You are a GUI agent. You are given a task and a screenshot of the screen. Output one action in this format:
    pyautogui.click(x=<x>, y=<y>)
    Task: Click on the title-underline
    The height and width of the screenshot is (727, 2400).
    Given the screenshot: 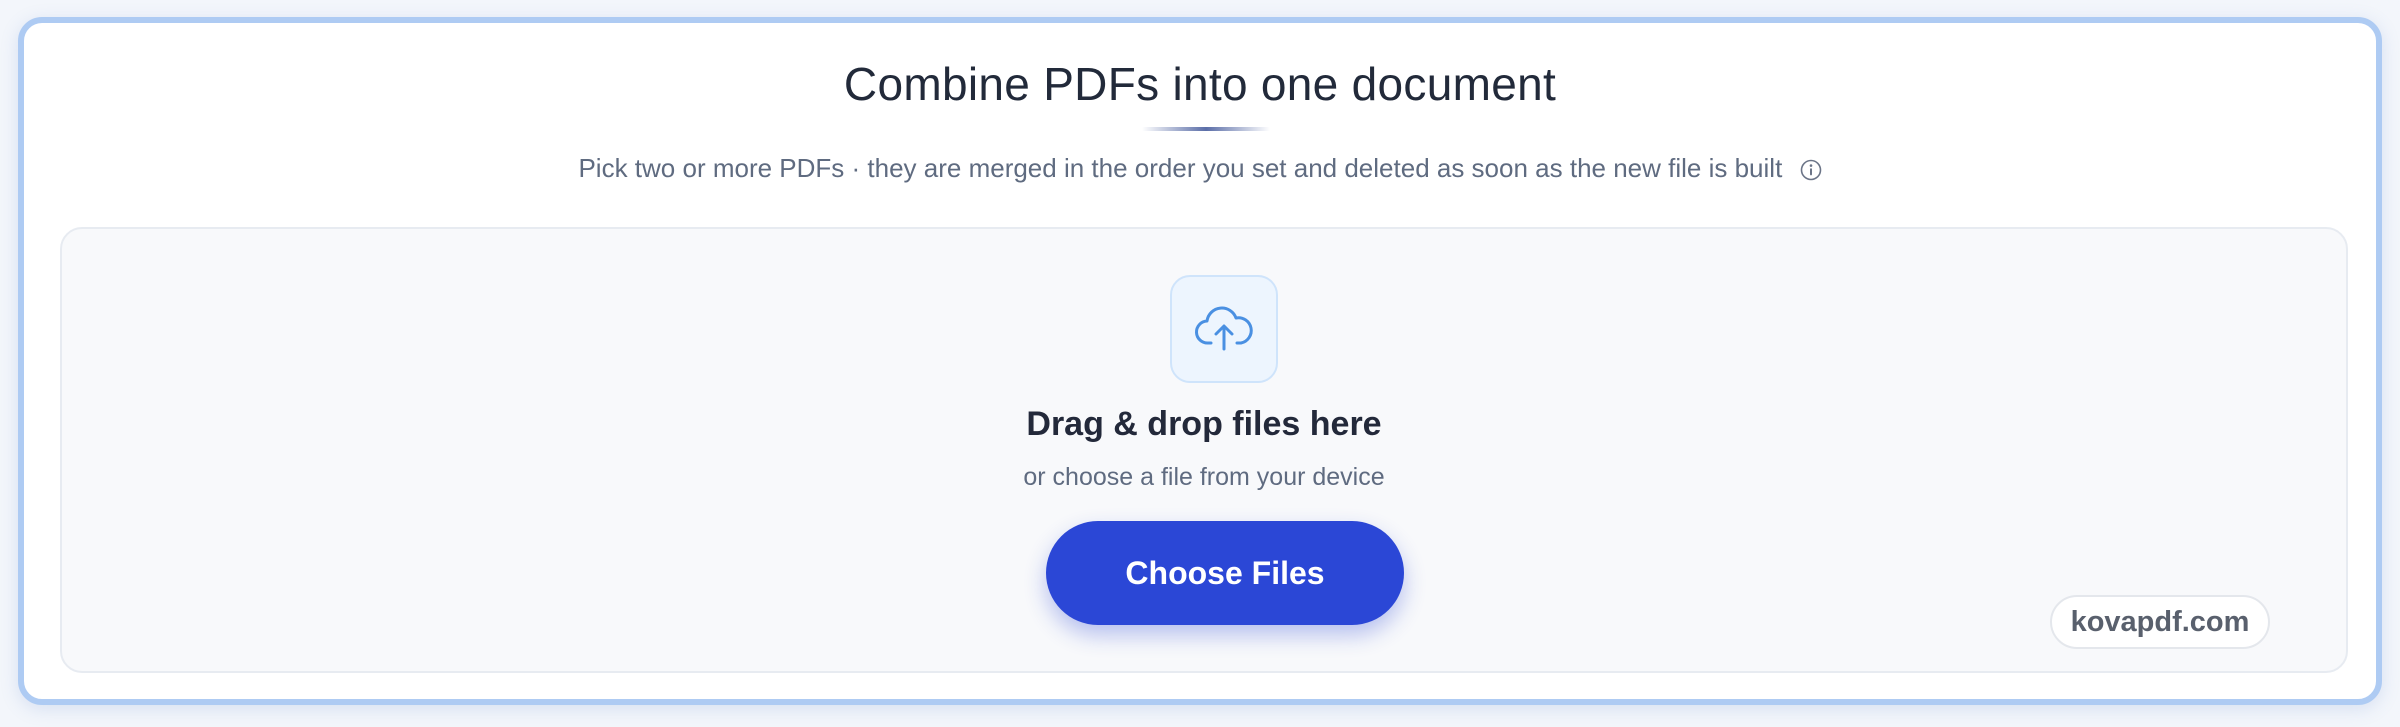 What is the action you would take?
    pyautogui.click(x=1206, y=129)
    